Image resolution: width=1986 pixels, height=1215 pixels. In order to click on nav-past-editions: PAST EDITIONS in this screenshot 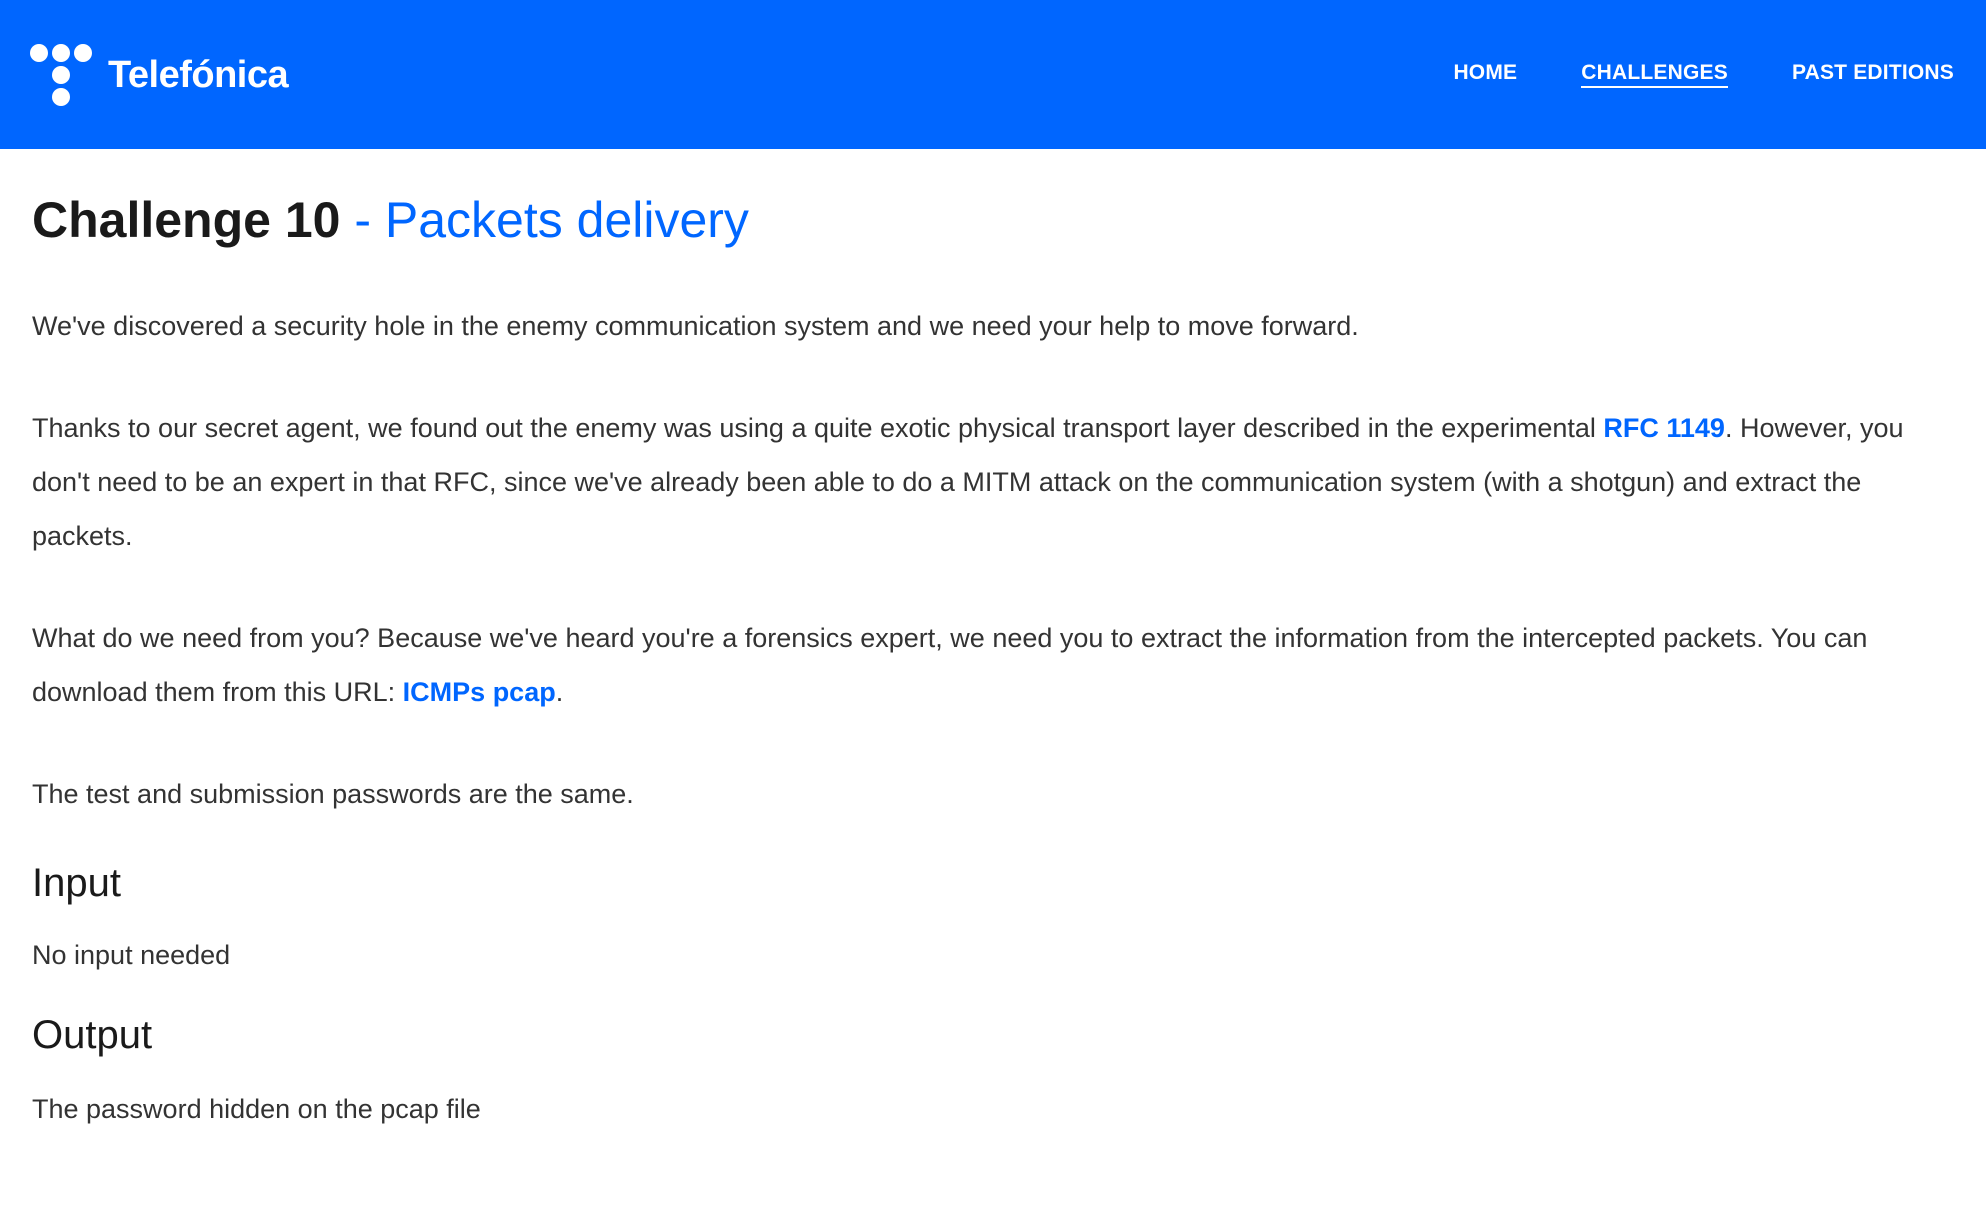, I will do `click(1873, 74)`.